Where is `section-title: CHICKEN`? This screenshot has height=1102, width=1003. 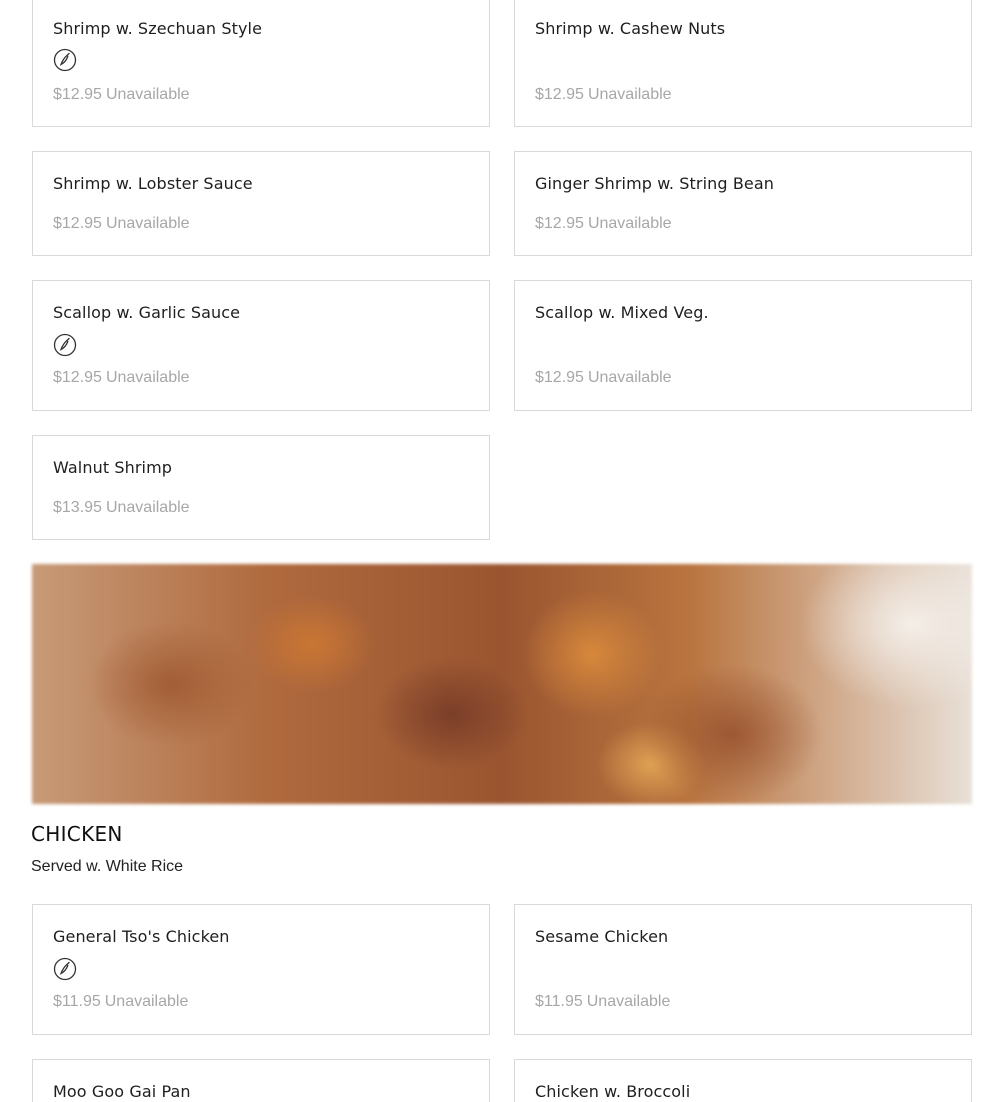
section-title: CHICKEN is located at coordinates (77, 834).